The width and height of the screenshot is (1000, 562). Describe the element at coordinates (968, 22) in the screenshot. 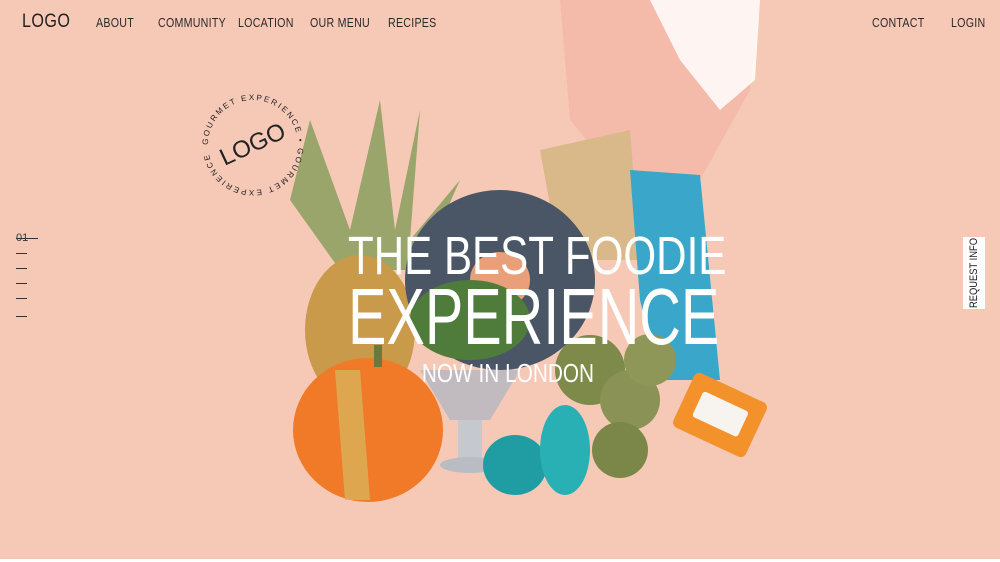

I see `nav-login: LOGIN` at that location.